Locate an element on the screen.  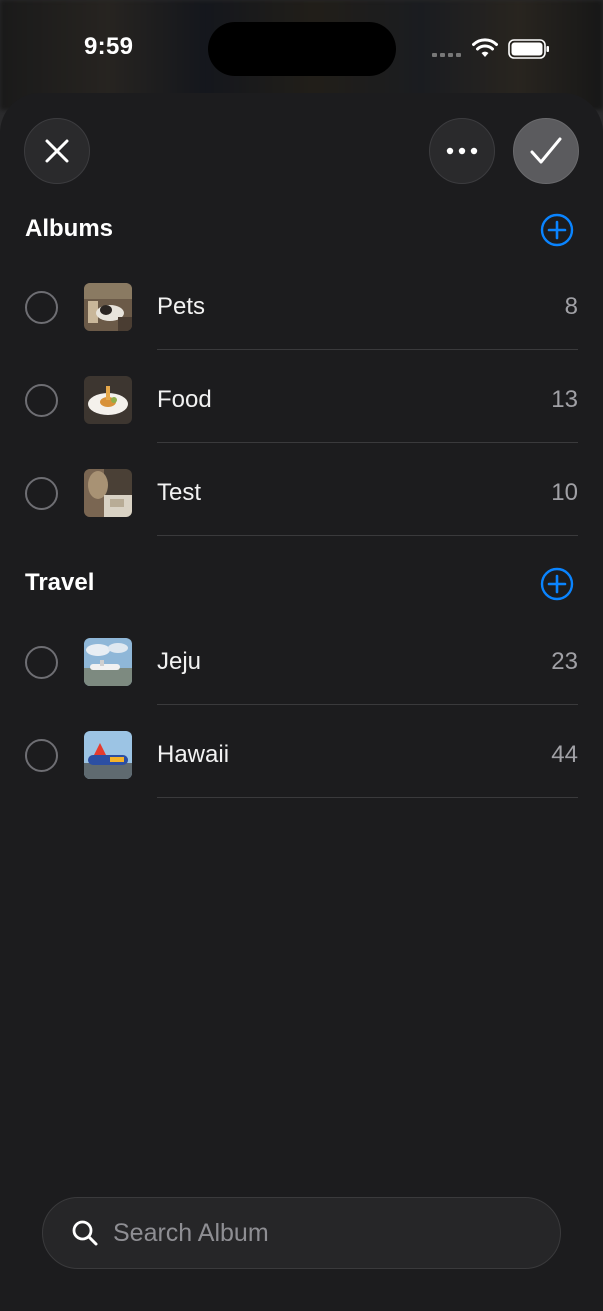
dynamic-island is located at coordinates (302, 49).